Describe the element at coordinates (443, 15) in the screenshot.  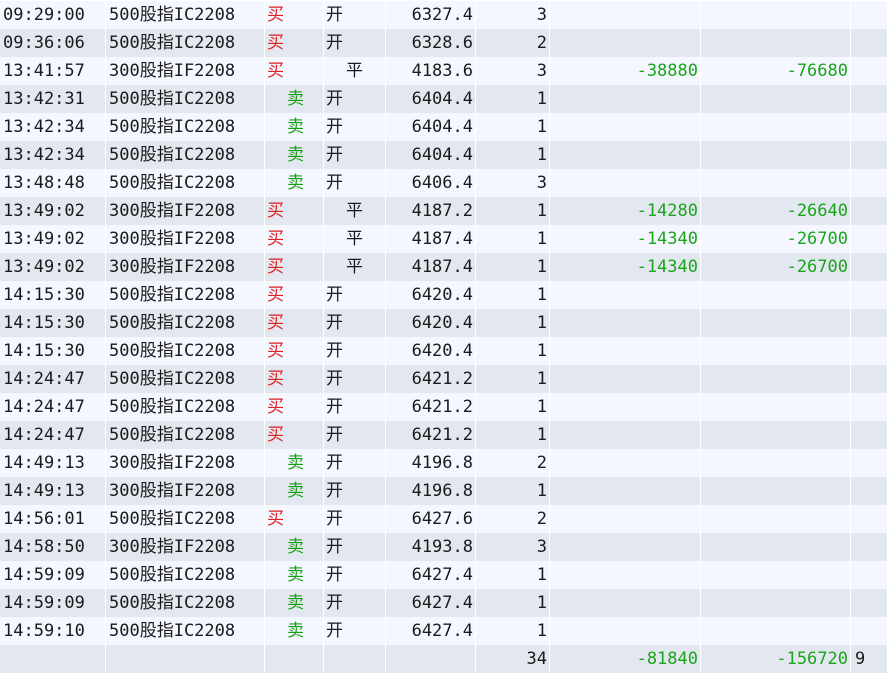
I see `table-row: 09:29:00 500股指IC2208 买 开 6327.4 3` at that location.